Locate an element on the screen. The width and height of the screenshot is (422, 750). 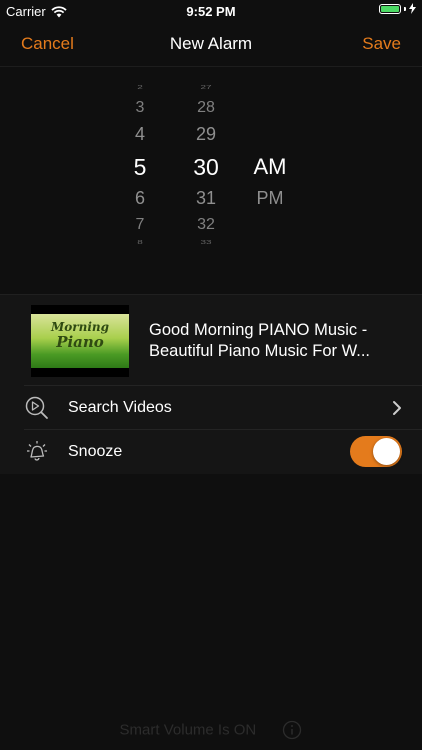
hour-option: 3 is located at coordinates (140, 107).